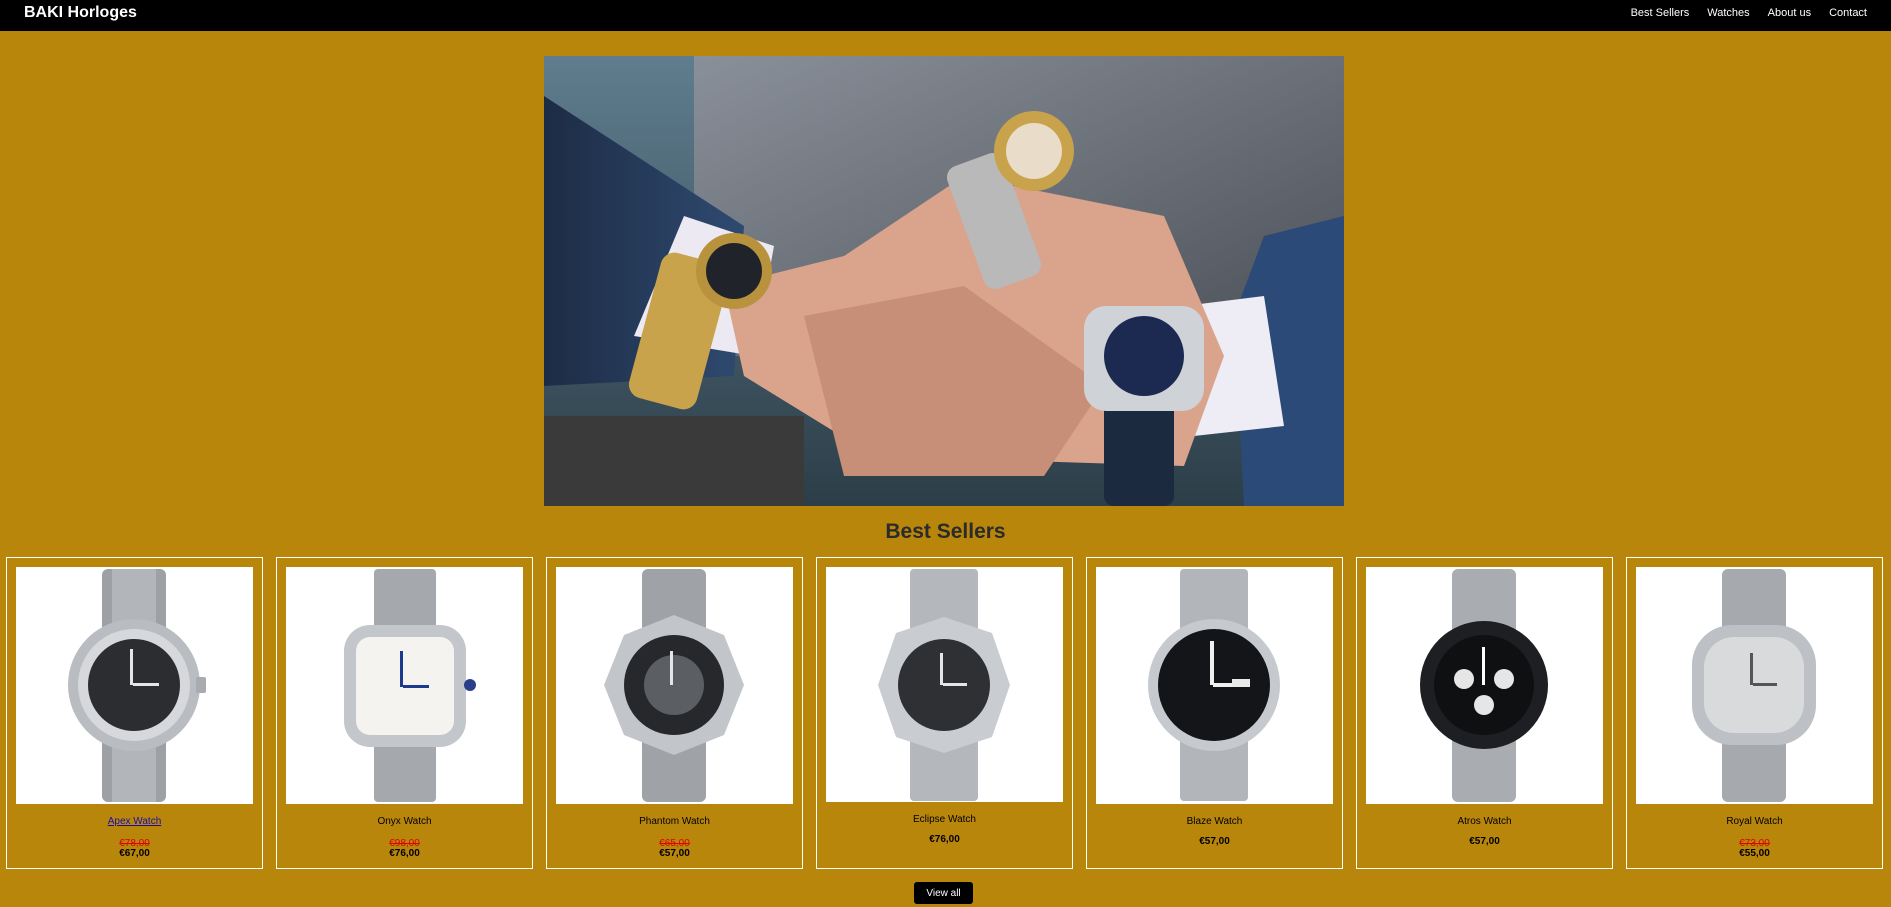 Image resolution: width=1891 pixels, height=907 pixels. I want to click on product-name: Apex Watch, so click(134, 821).